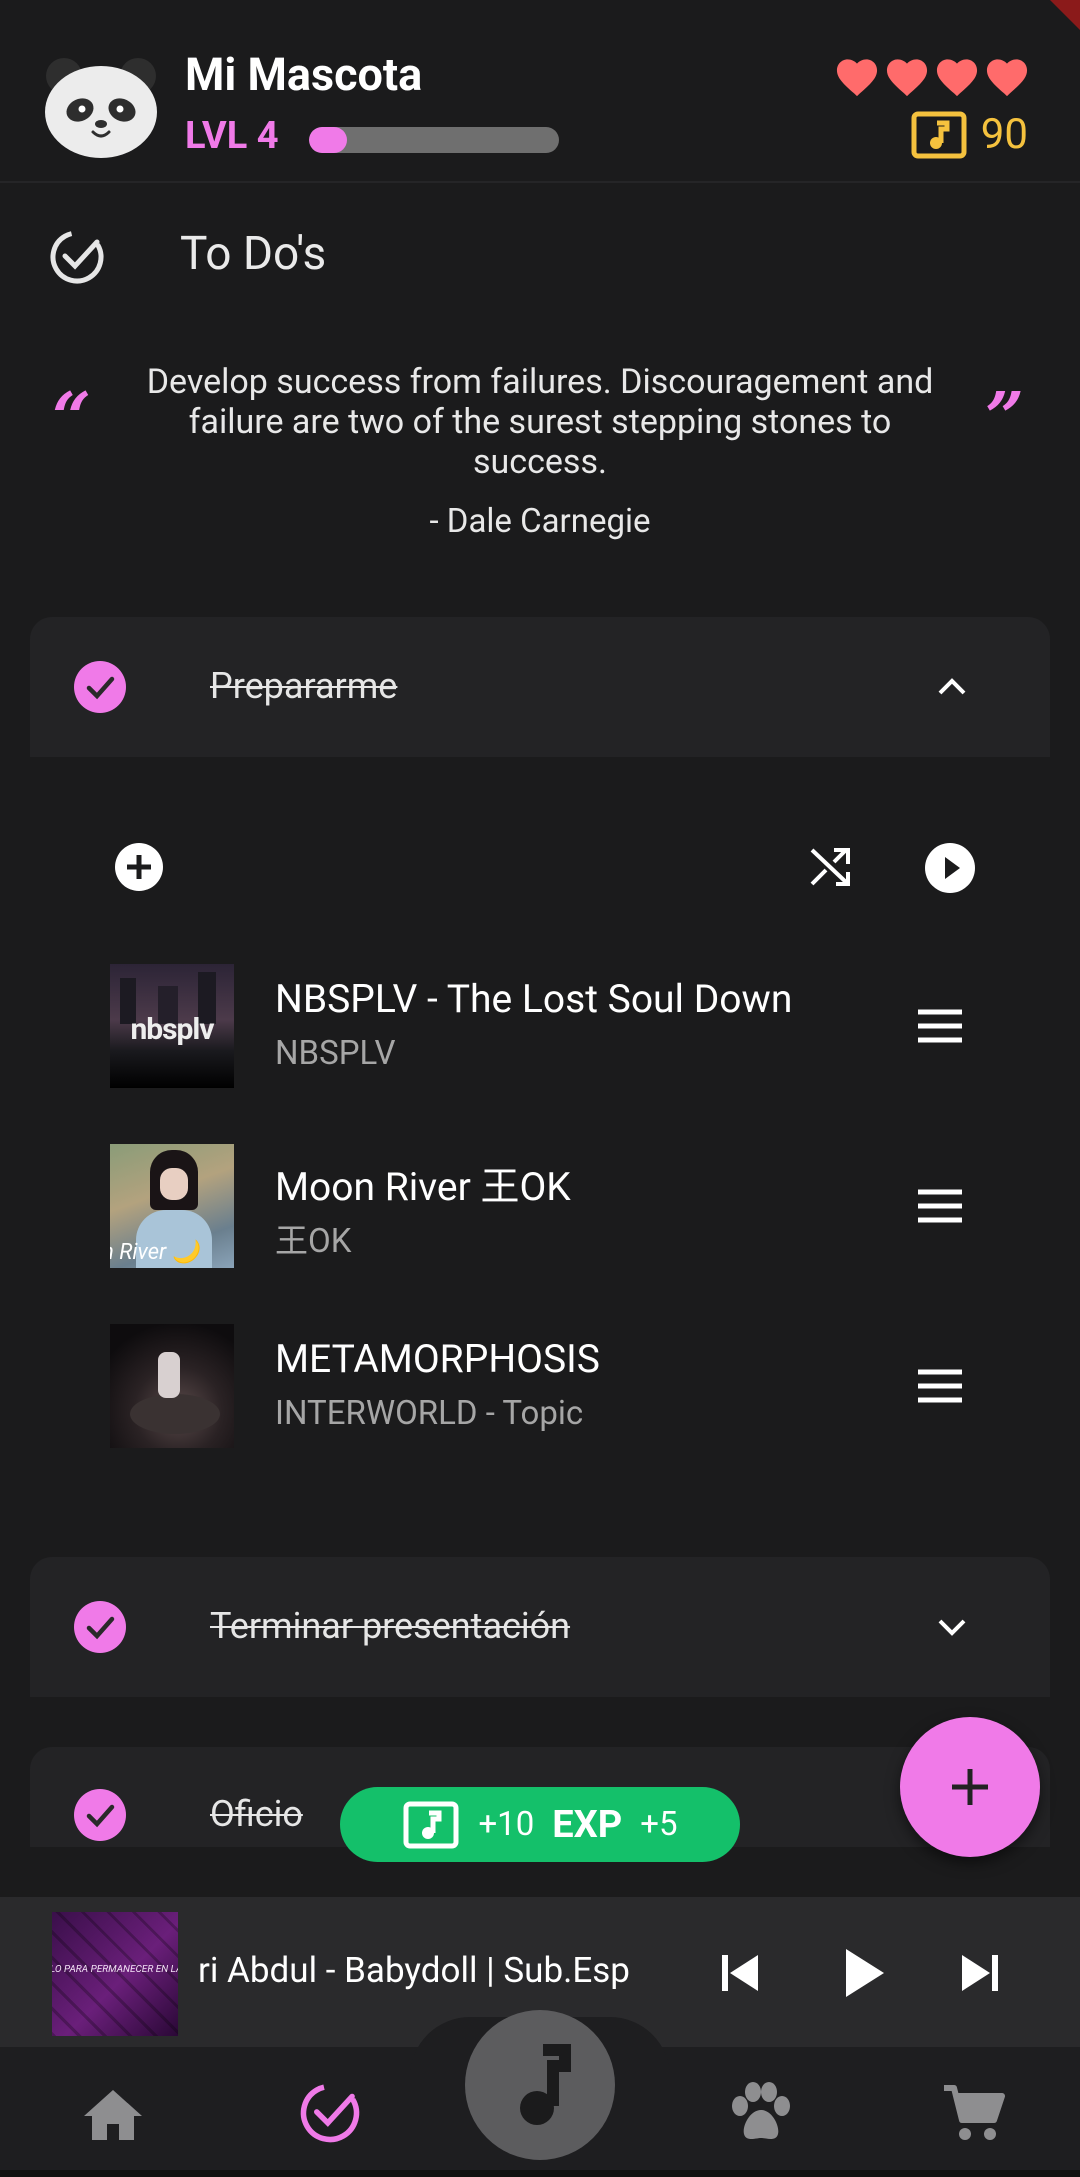 This screenshot has height=2177, width=1080. Describe the element at coordinates (304, 74) in the screenshot. I see `pet-name: Mi Mascota` at that location.